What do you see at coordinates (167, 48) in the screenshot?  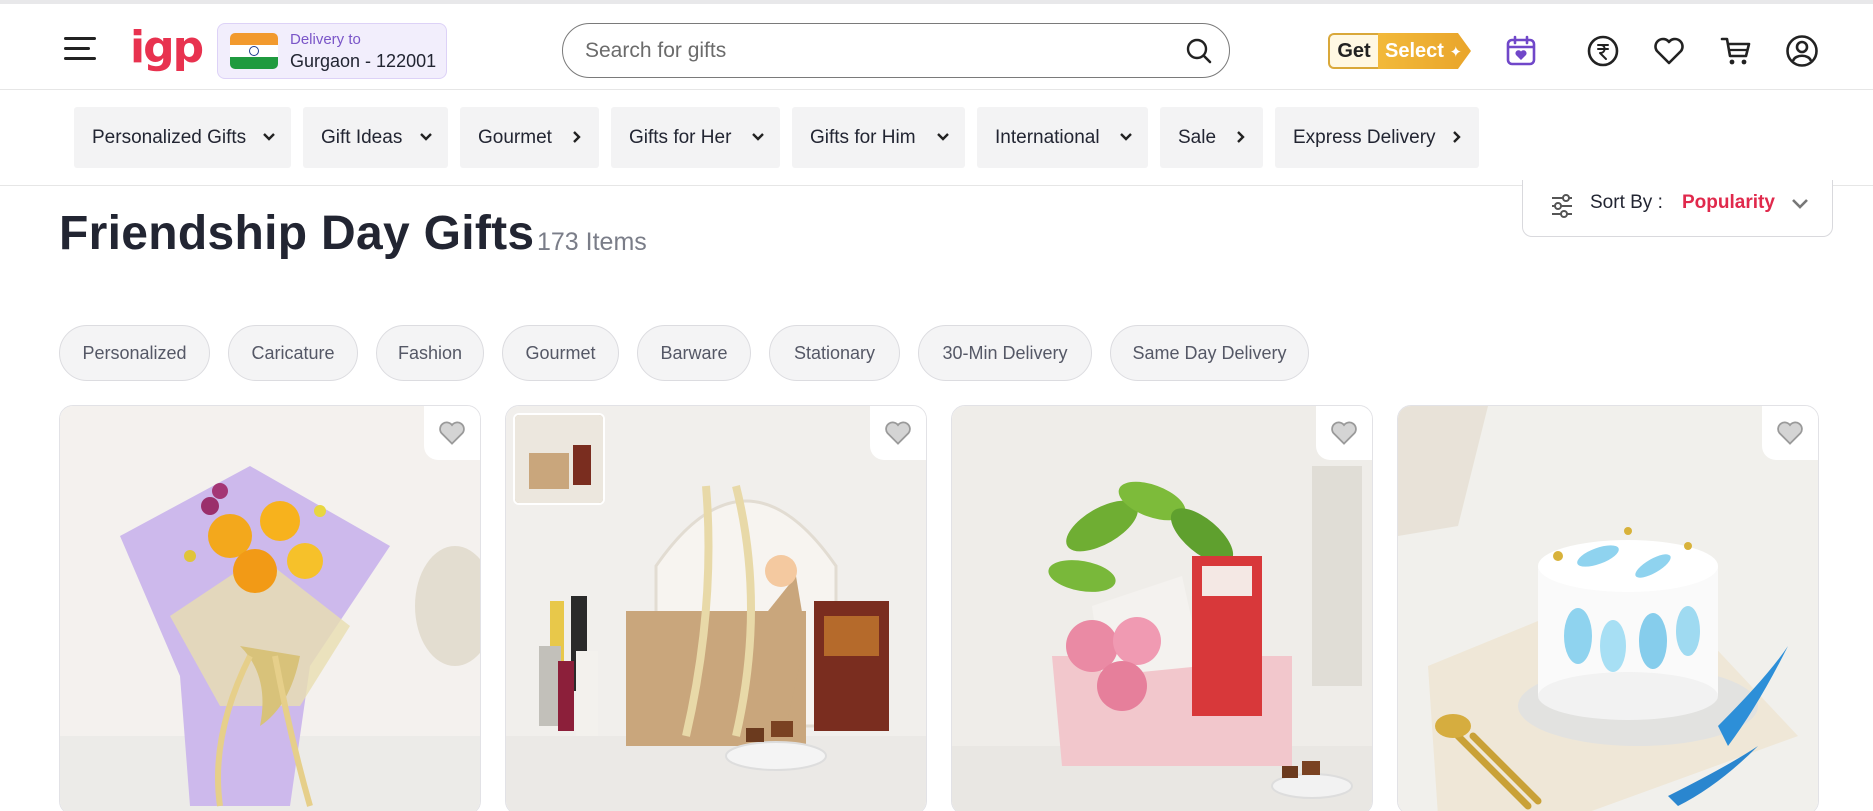 I see `igp-logo: igp` at bounding box center [167, 48].